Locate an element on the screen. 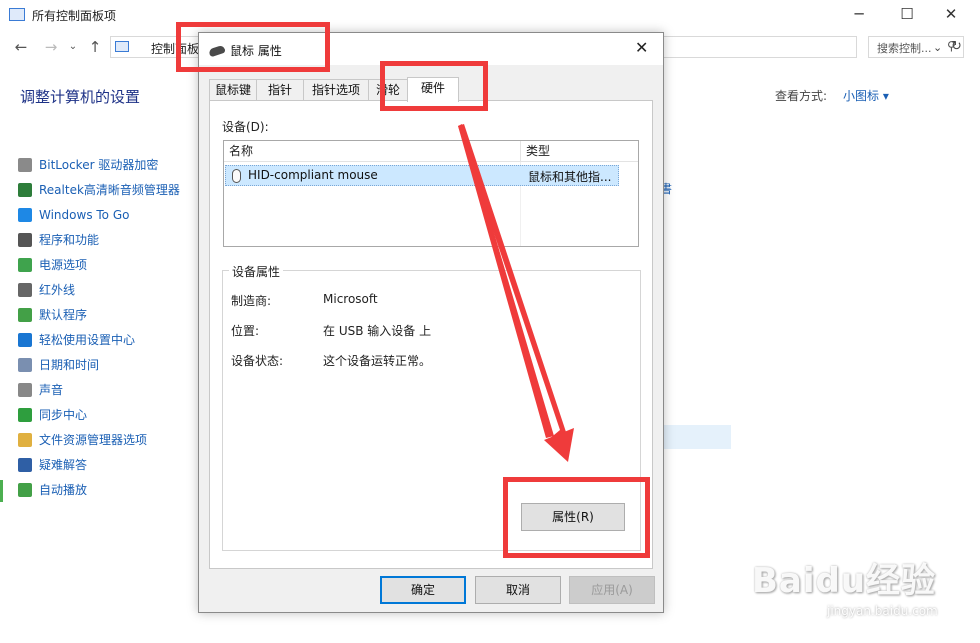 The width and height of the screenshot is (980, 643). annotation-arrow is located at coordinates (516, 293).